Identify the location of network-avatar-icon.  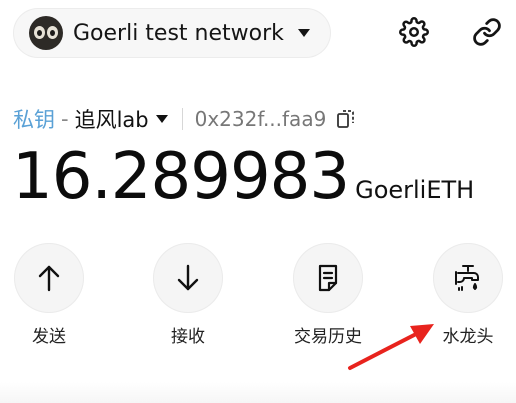
(46, 33).